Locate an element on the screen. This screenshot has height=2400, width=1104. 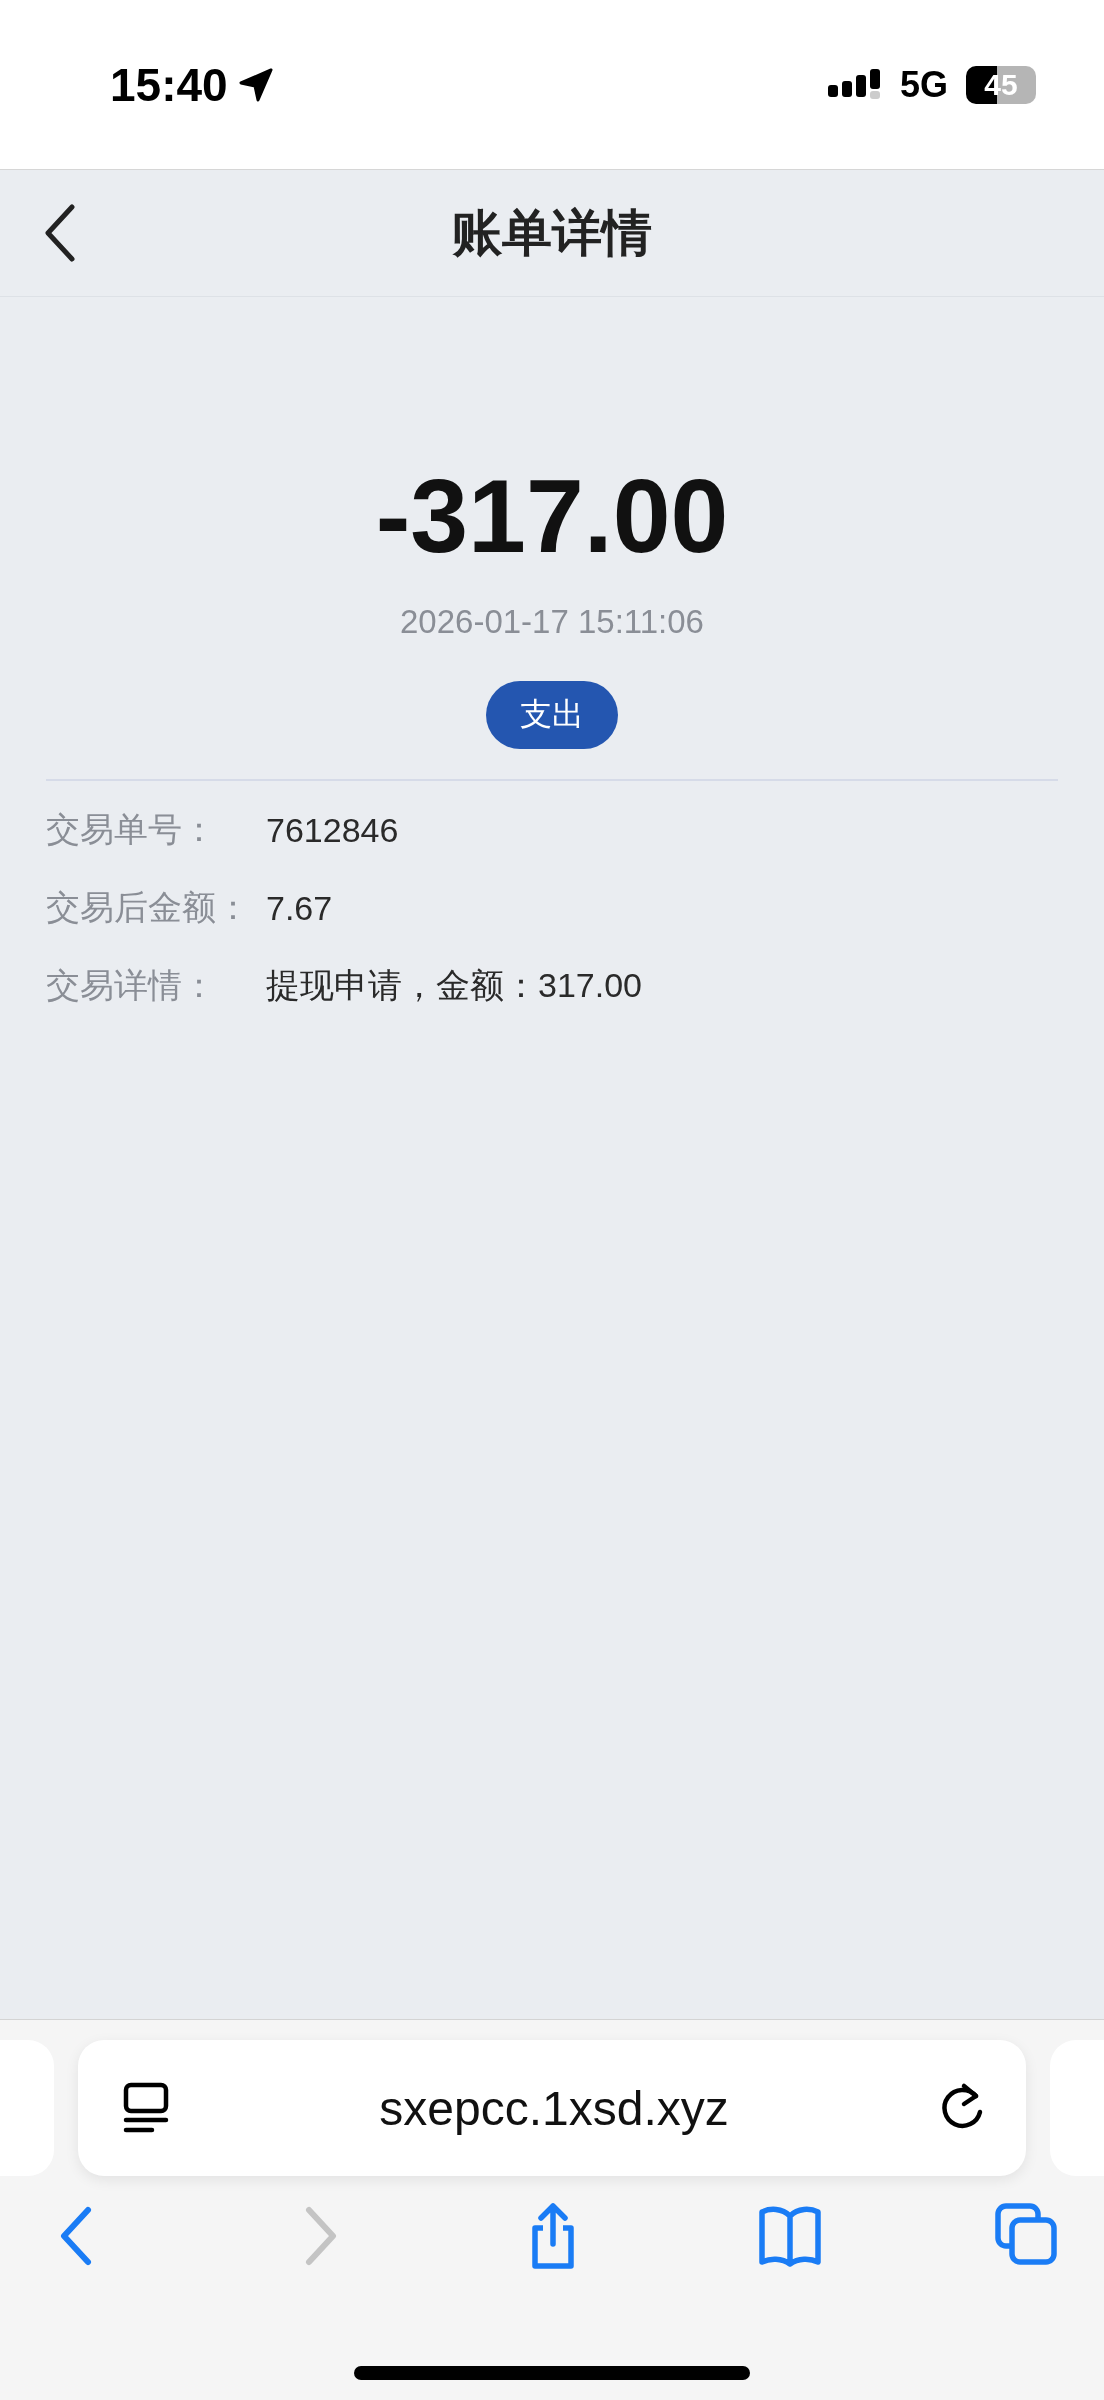
url-text: sxepcc.1xsd.xyz is located at coordinates (554, 2108).